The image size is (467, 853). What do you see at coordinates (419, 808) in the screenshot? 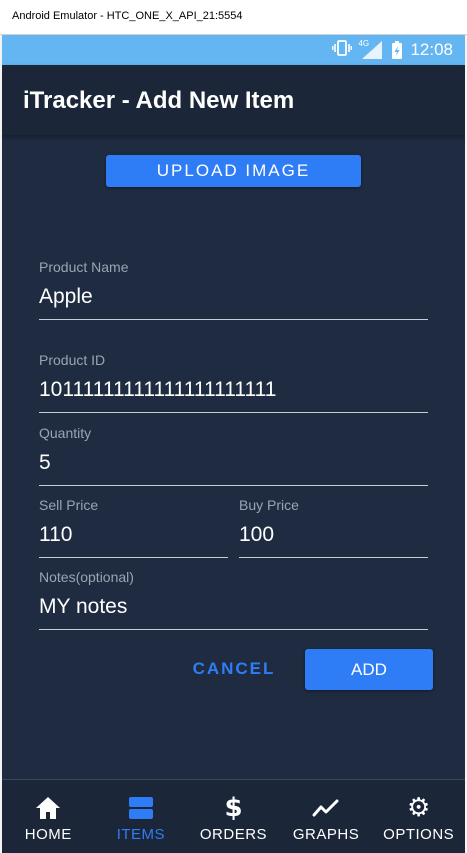
I see `gear-icon: ⚙` at bounding box center [419, 808].